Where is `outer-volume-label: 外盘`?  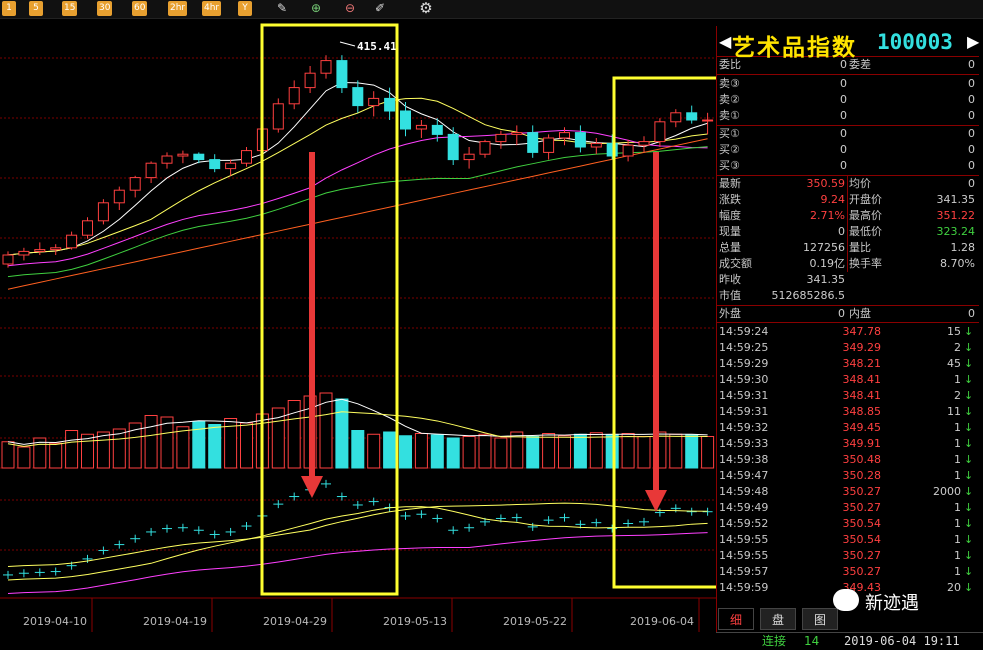 outer-volume-label: 外盘 is located at coordinates (730, 313).